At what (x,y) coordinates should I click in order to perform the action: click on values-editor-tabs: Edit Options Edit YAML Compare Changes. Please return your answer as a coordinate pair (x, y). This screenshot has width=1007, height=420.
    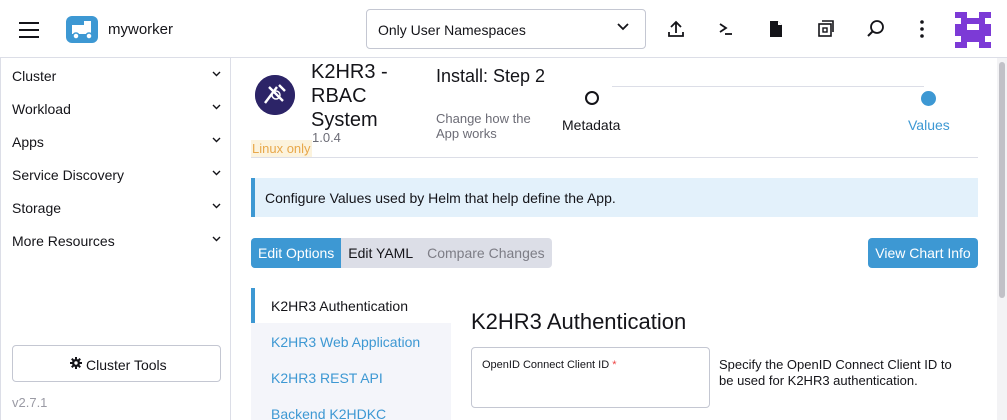
    Looking at the image, I should click on (401, 253).